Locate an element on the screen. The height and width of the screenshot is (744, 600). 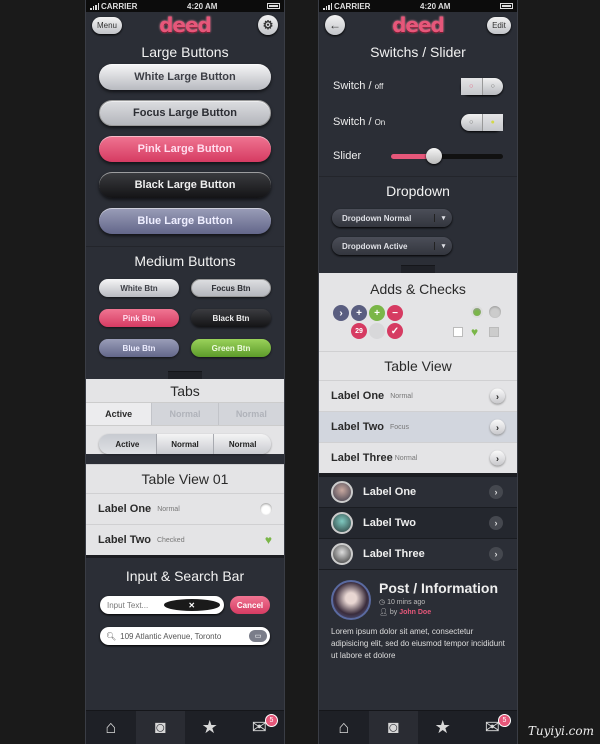
star-icon: ★ is located at coordinates (442, 727).